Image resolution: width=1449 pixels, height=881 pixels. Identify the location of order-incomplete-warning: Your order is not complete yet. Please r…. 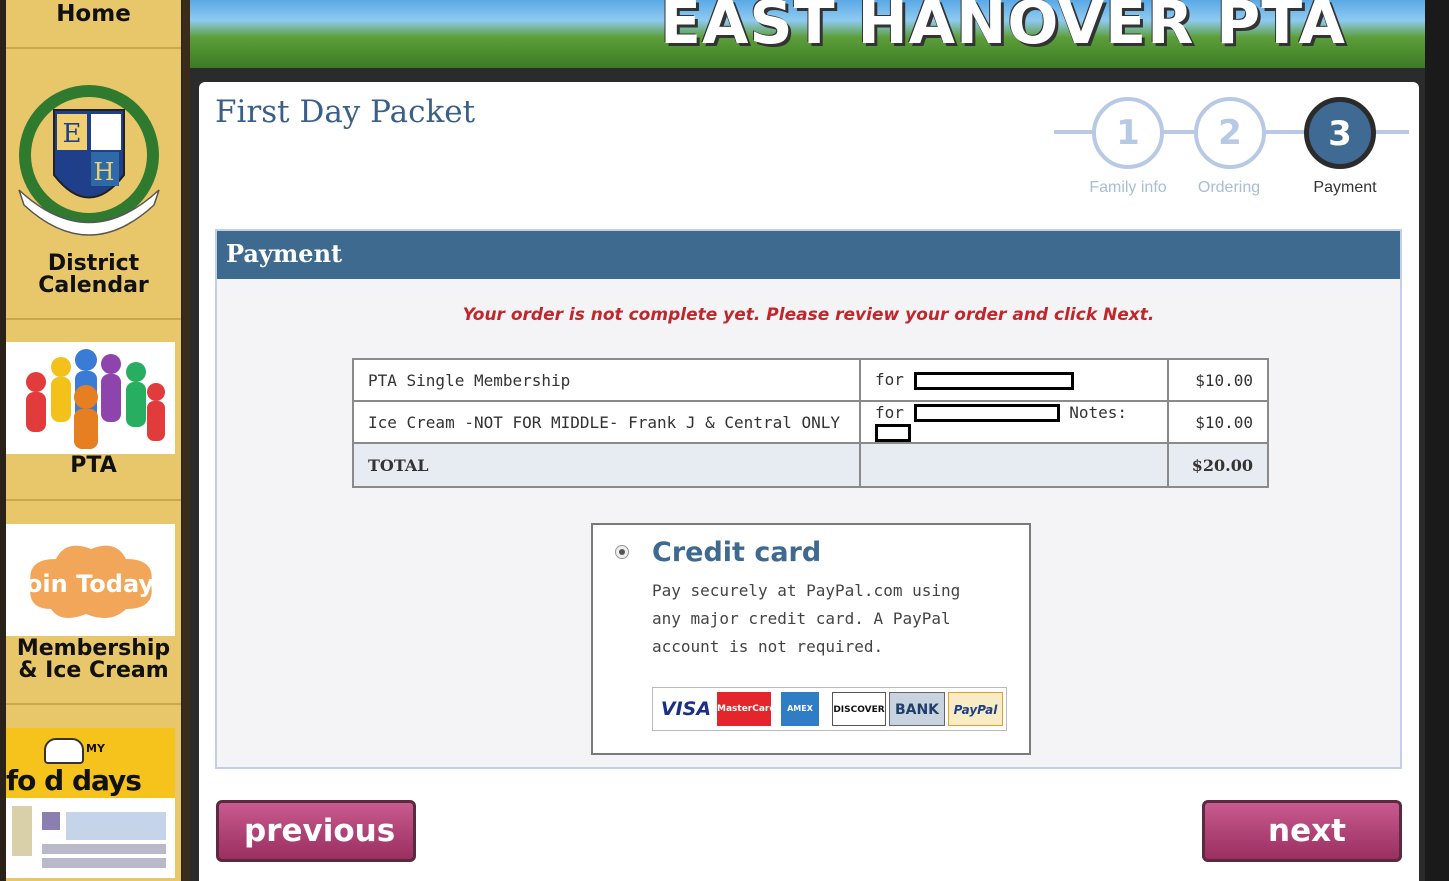
(808, 315).